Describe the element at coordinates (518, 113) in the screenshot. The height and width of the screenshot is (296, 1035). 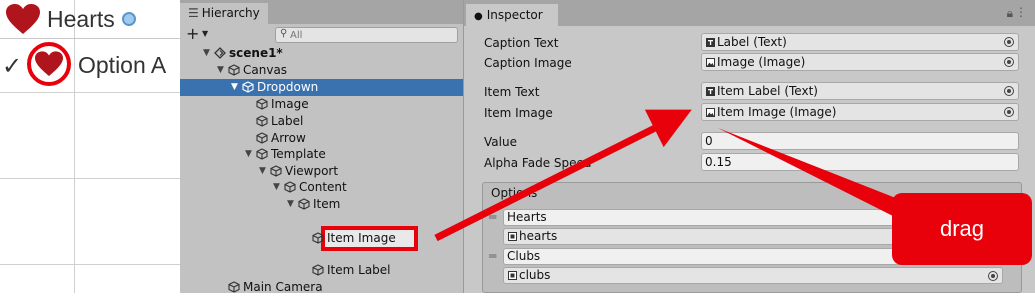
I see `prop-label-item-image: Item Image` at that location.